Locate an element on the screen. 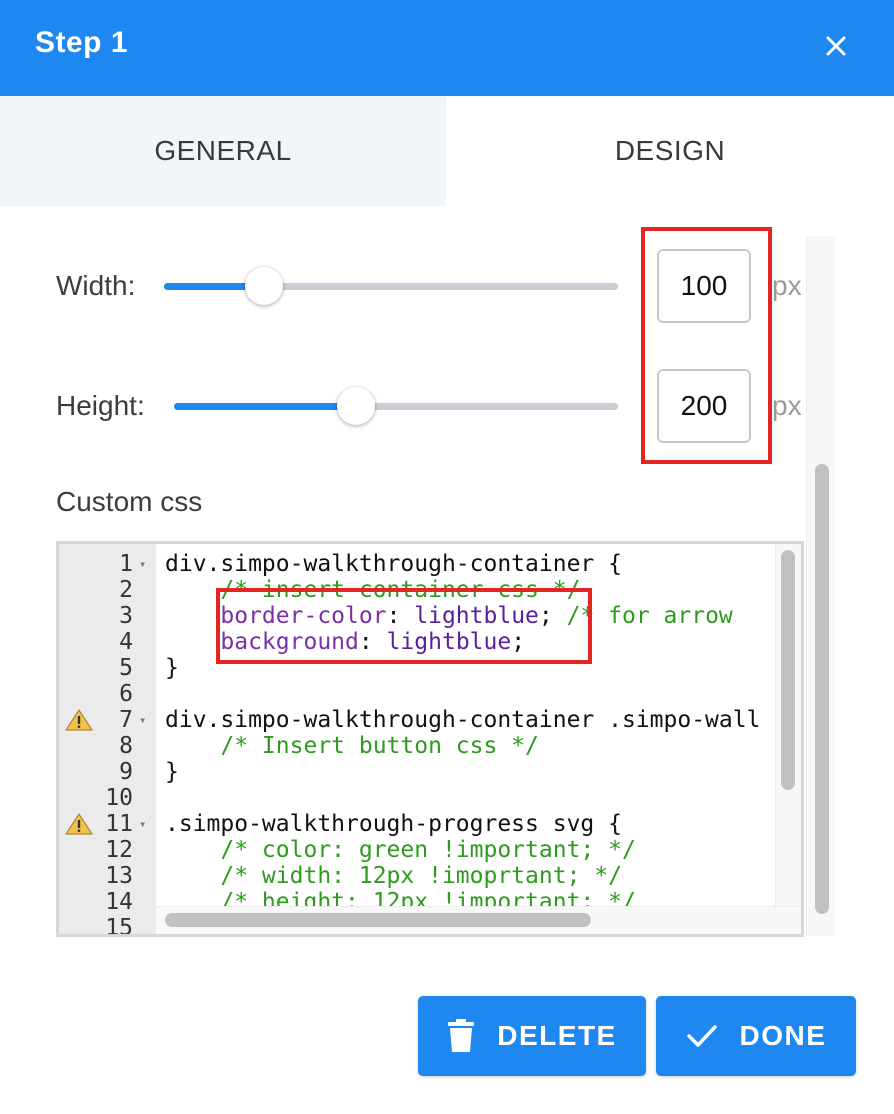  width-unit: px is located at coordinates (787, 285).